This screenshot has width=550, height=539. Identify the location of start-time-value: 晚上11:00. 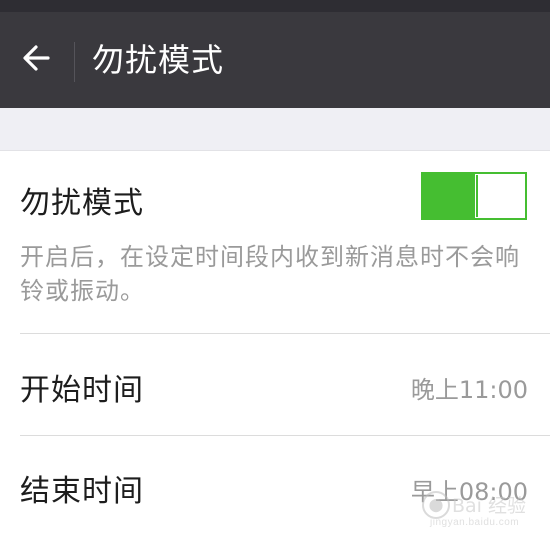
(469, 390).